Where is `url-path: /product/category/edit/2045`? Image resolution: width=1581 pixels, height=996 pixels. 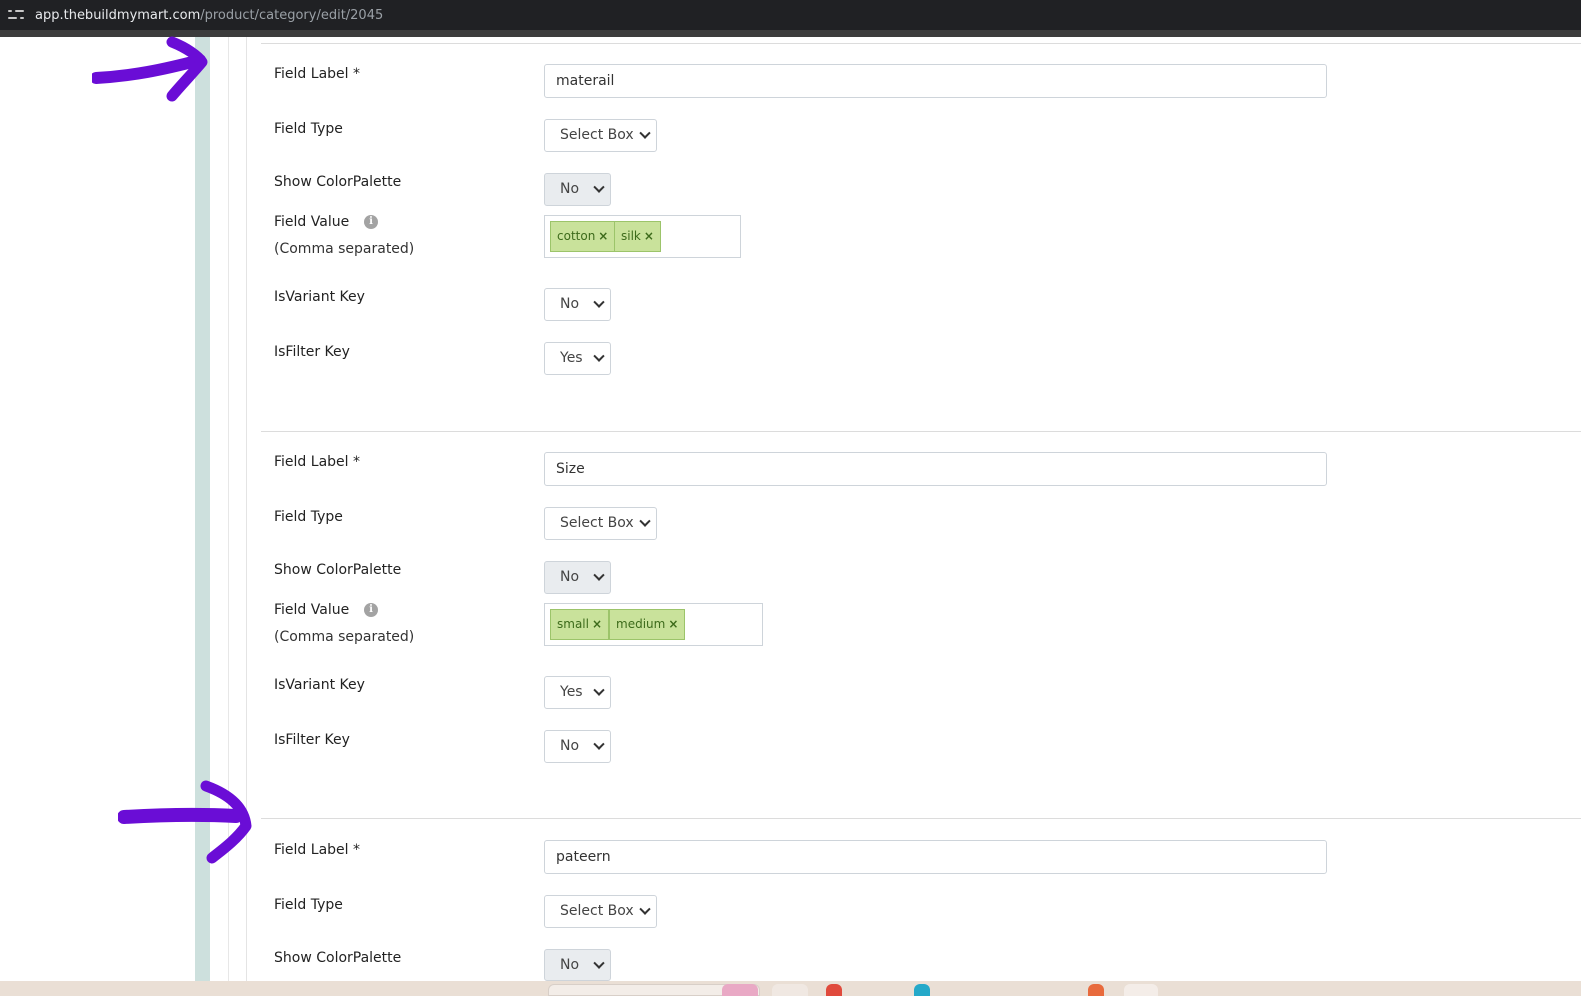
url-path: /product/category/edit/2045 is located at coordinates (292, 15).